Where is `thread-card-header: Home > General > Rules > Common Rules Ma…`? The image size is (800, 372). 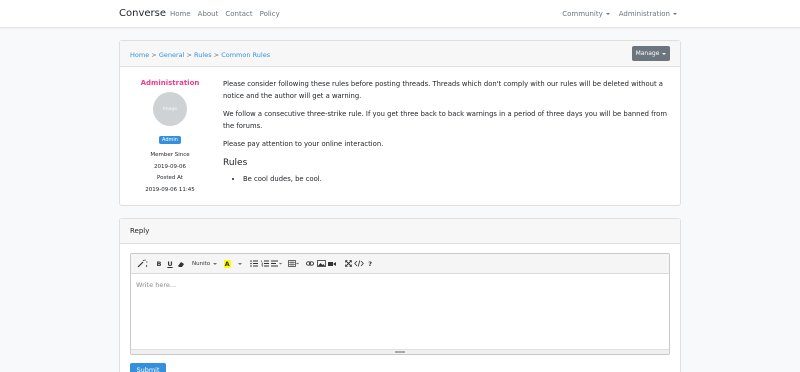 thread-card-header: Home > General > Rules > Common Rules Ma… is located at coordinates (400, 54).